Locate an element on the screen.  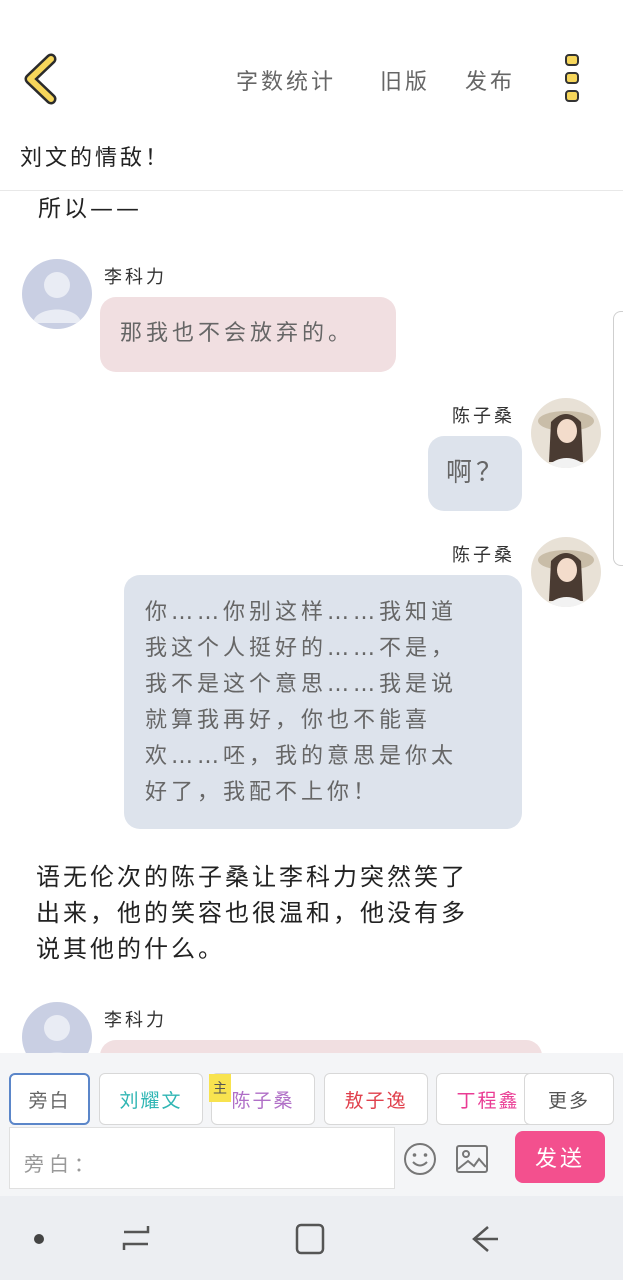
message-line: 欢……呸，我的意思是你太 is located at coordinates (301, 756).